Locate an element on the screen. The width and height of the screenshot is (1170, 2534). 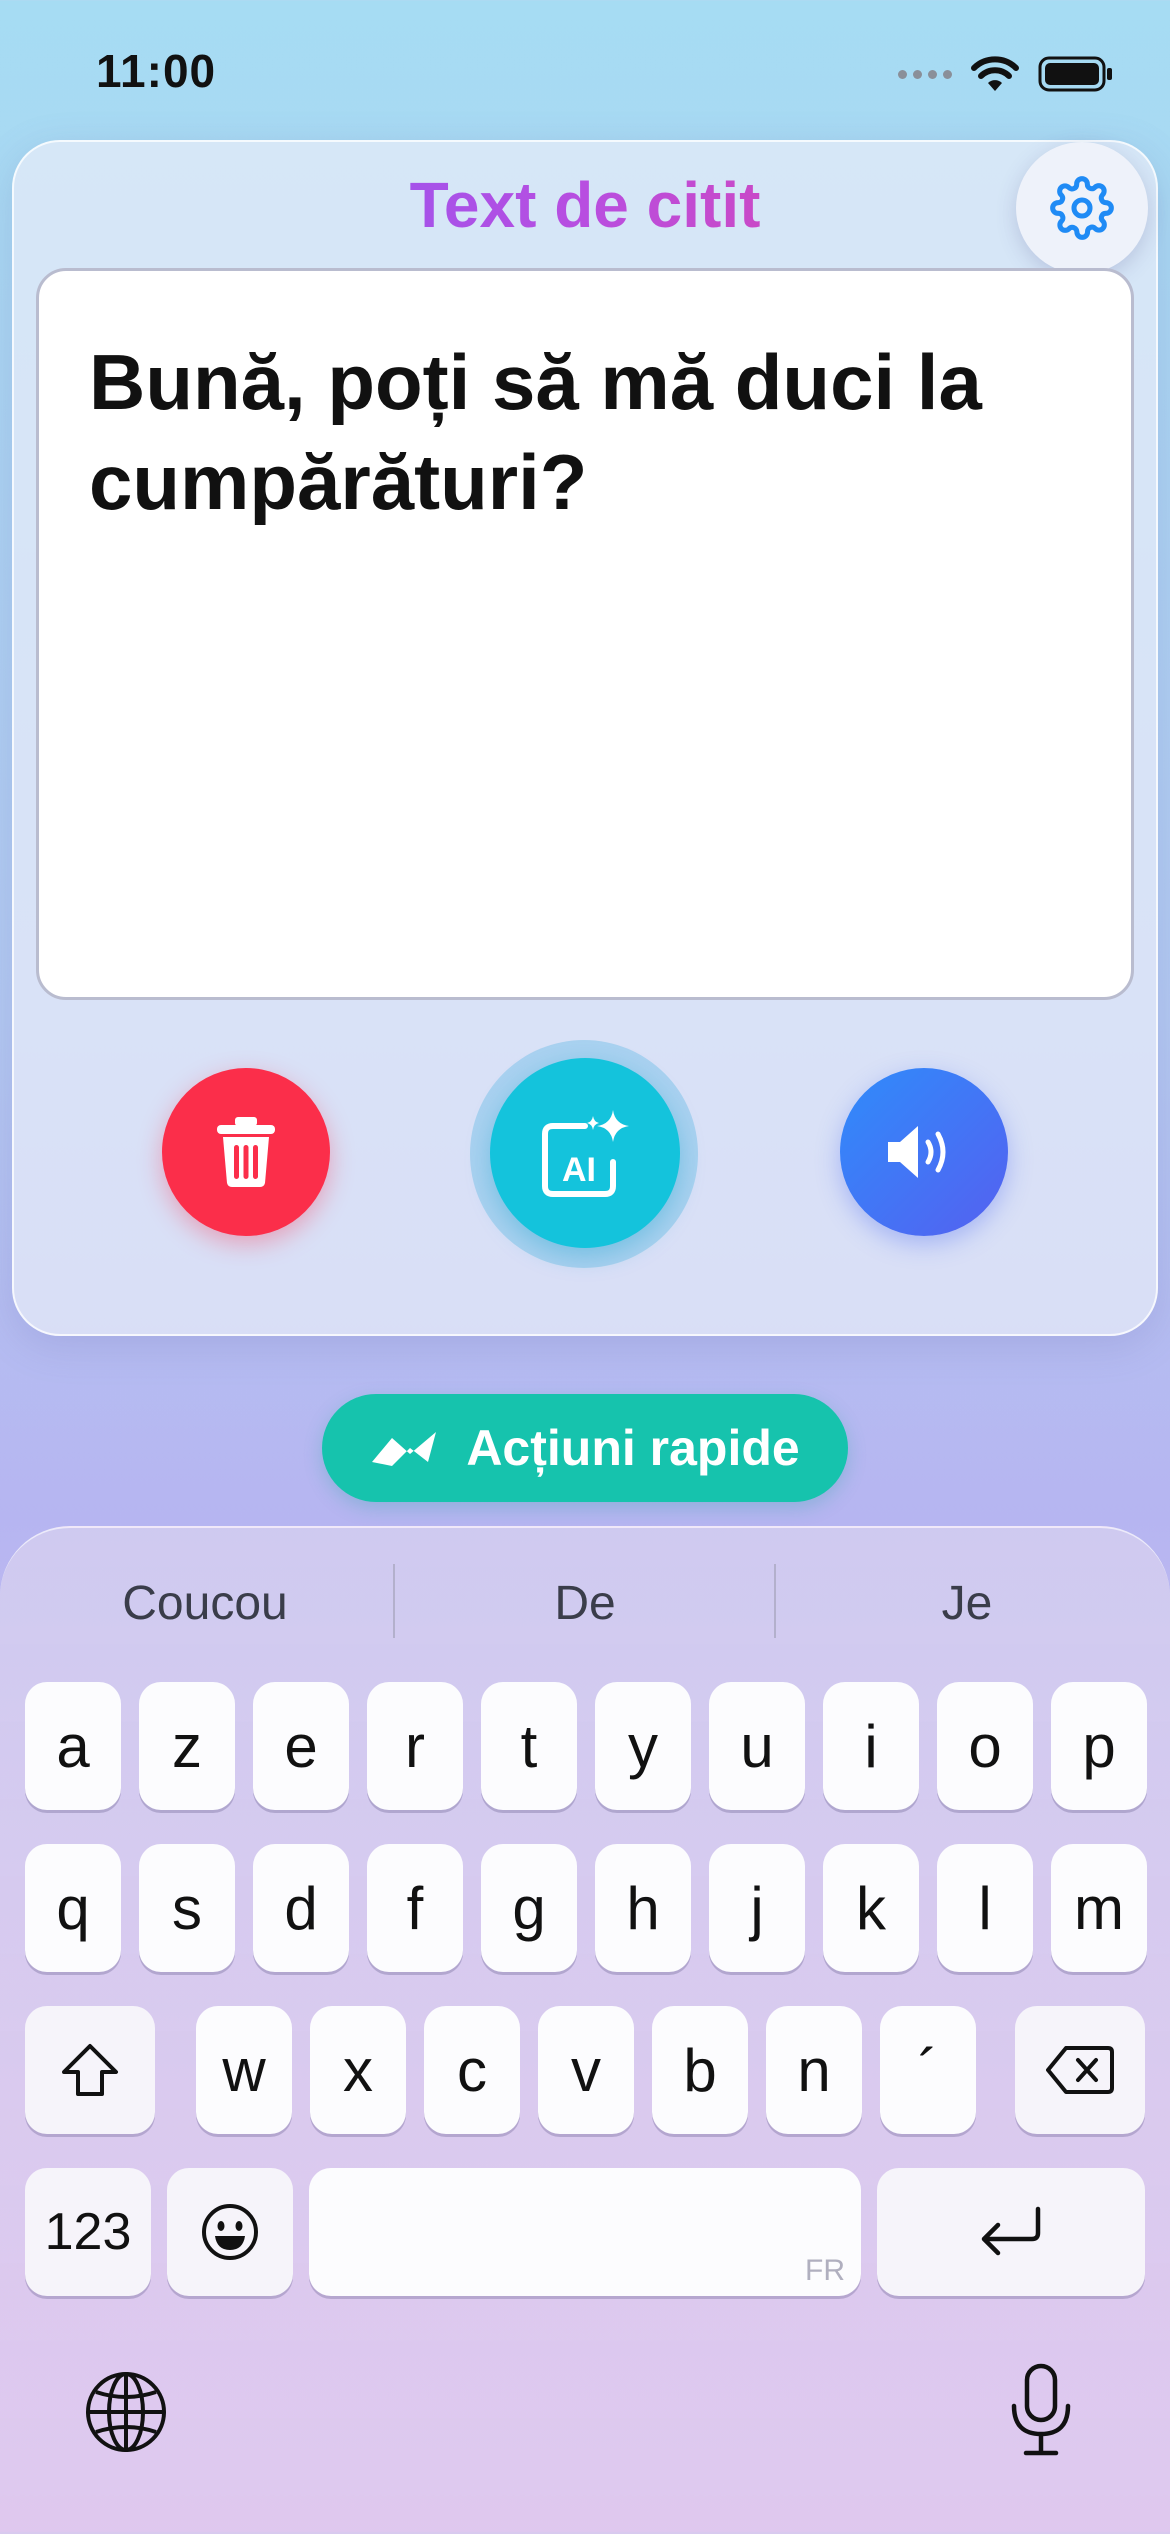
settings-button is located at coordinates (1082, 208).